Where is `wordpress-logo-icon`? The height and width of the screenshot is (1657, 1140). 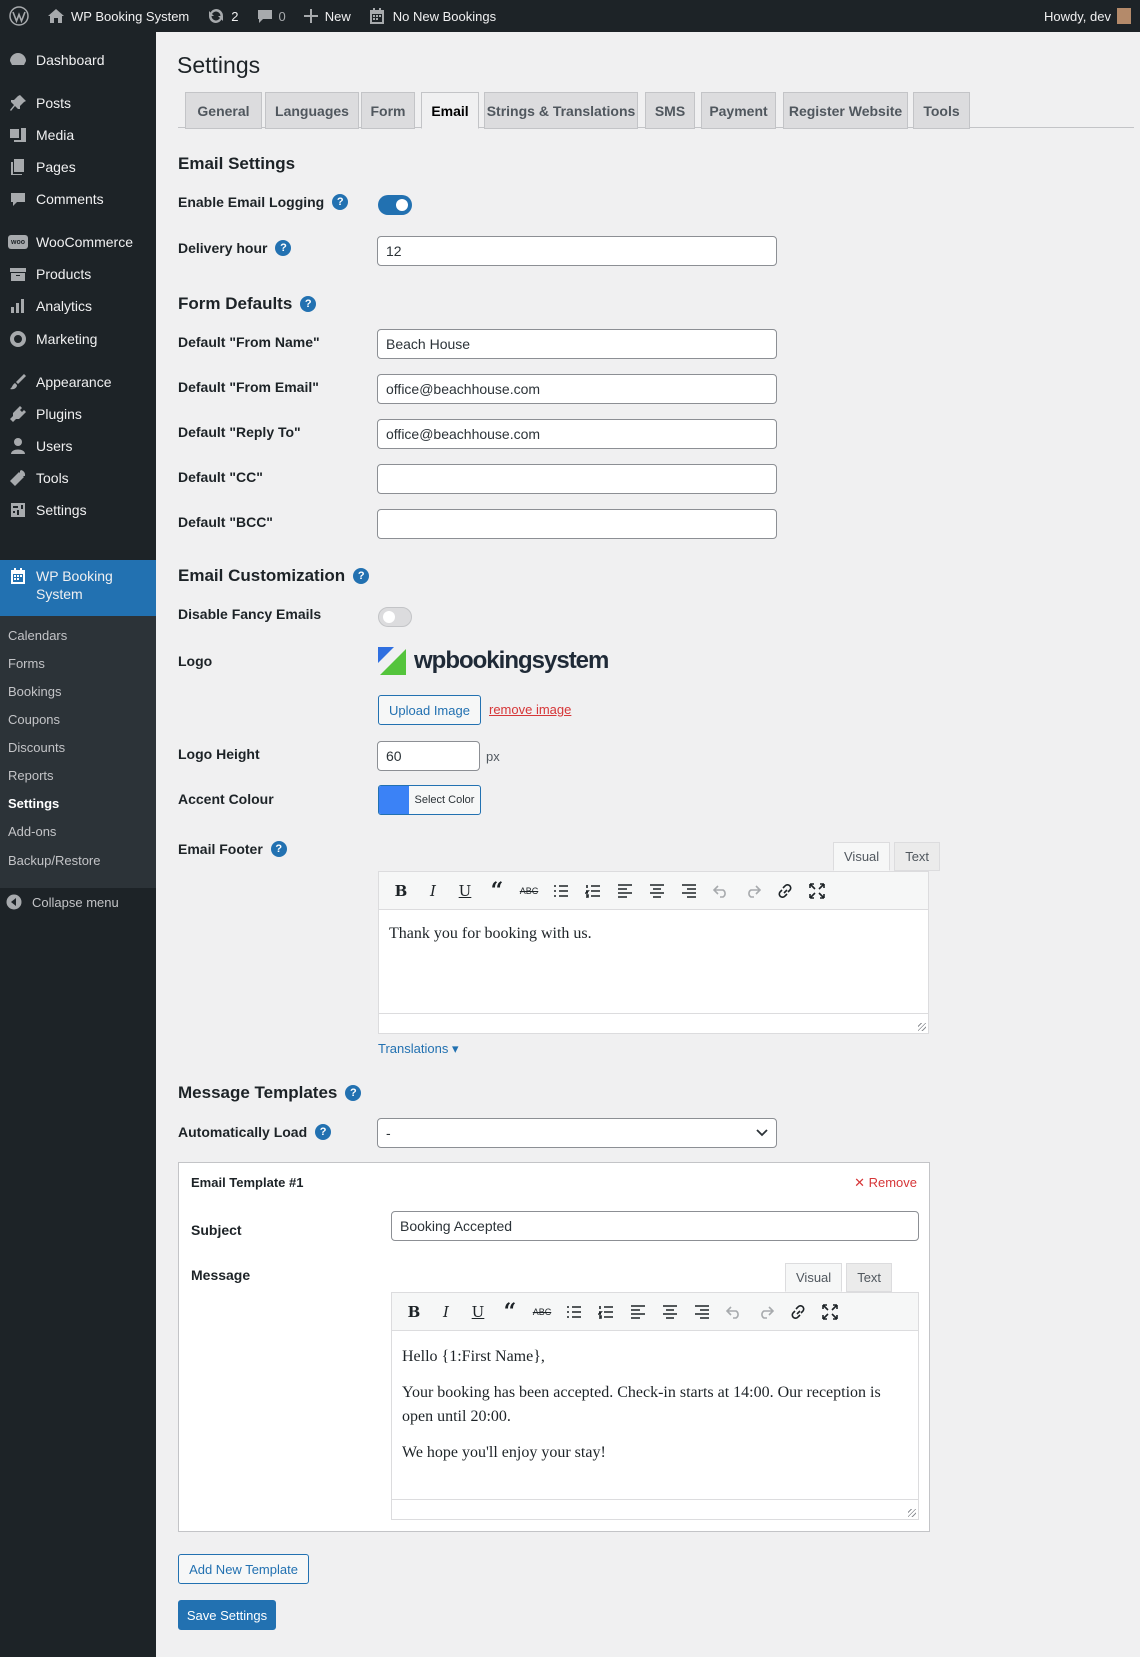 wordpress-logo-icon is located at coordinates (19, 16).